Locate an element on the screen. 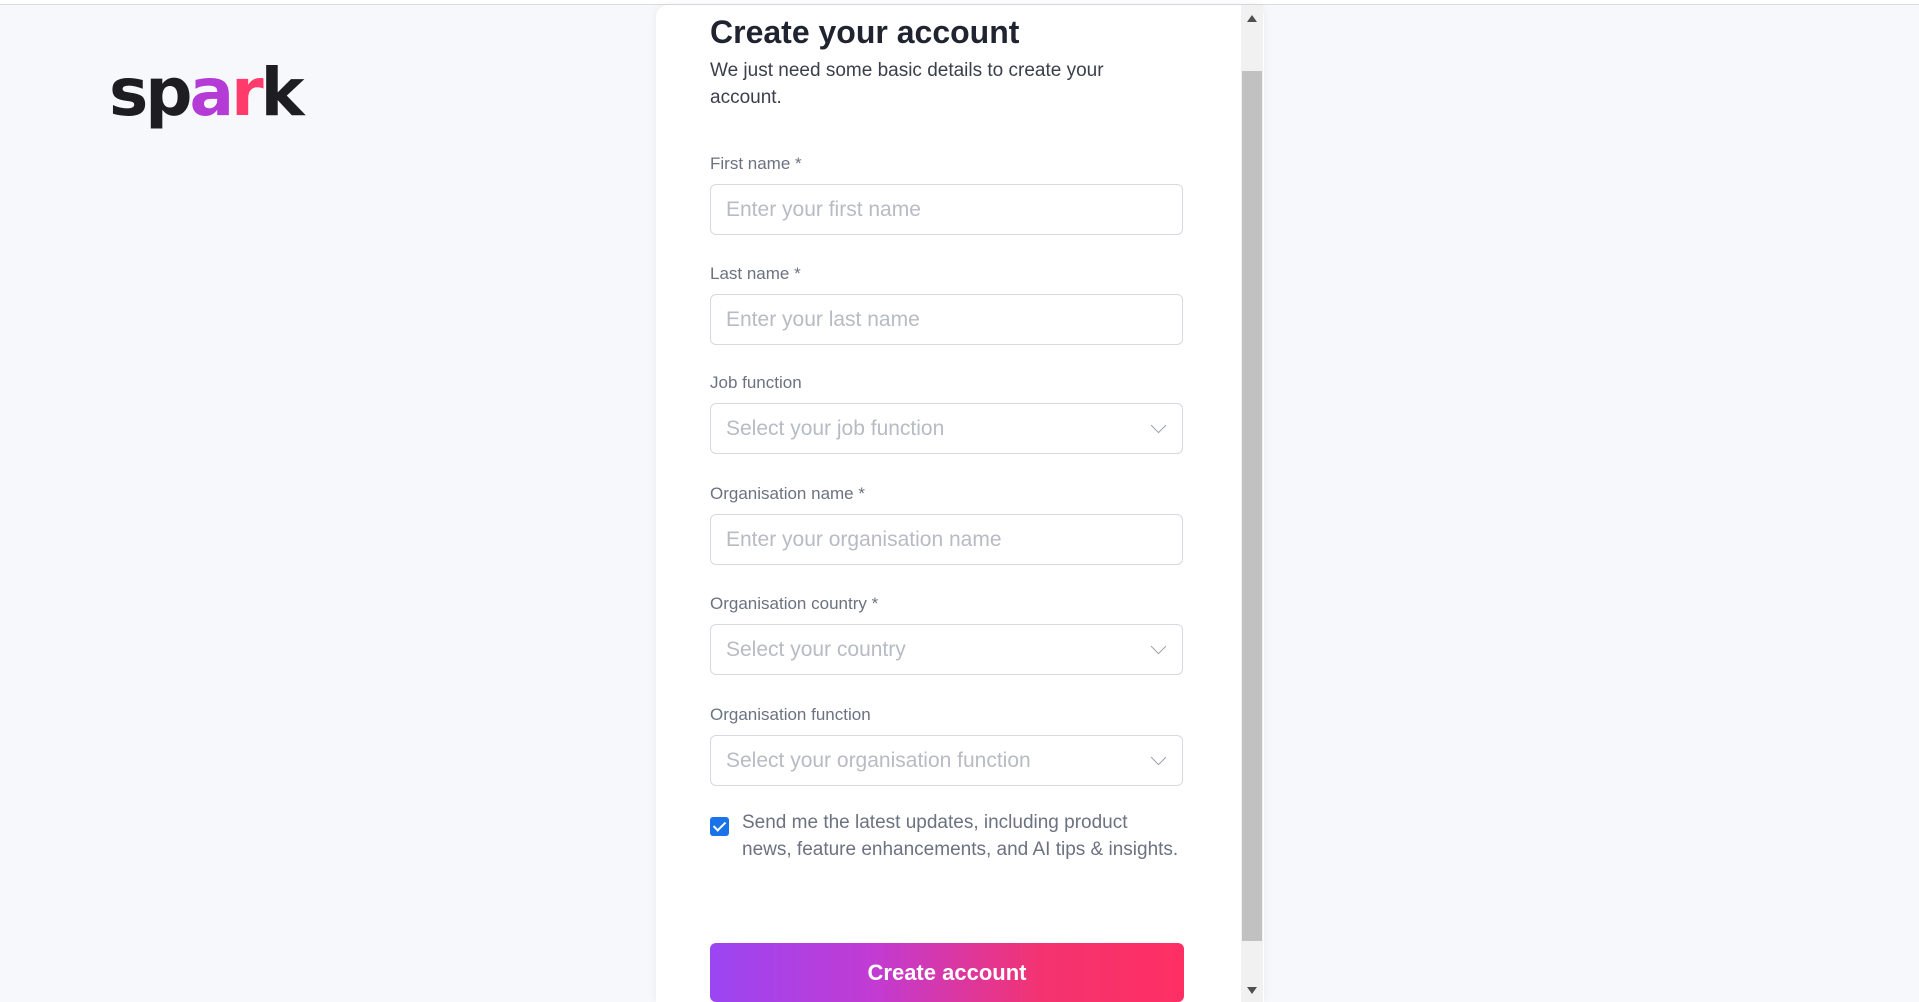 The image size is (1919, 1002). job-function-label: Job function is located at coordinates (756, 382).